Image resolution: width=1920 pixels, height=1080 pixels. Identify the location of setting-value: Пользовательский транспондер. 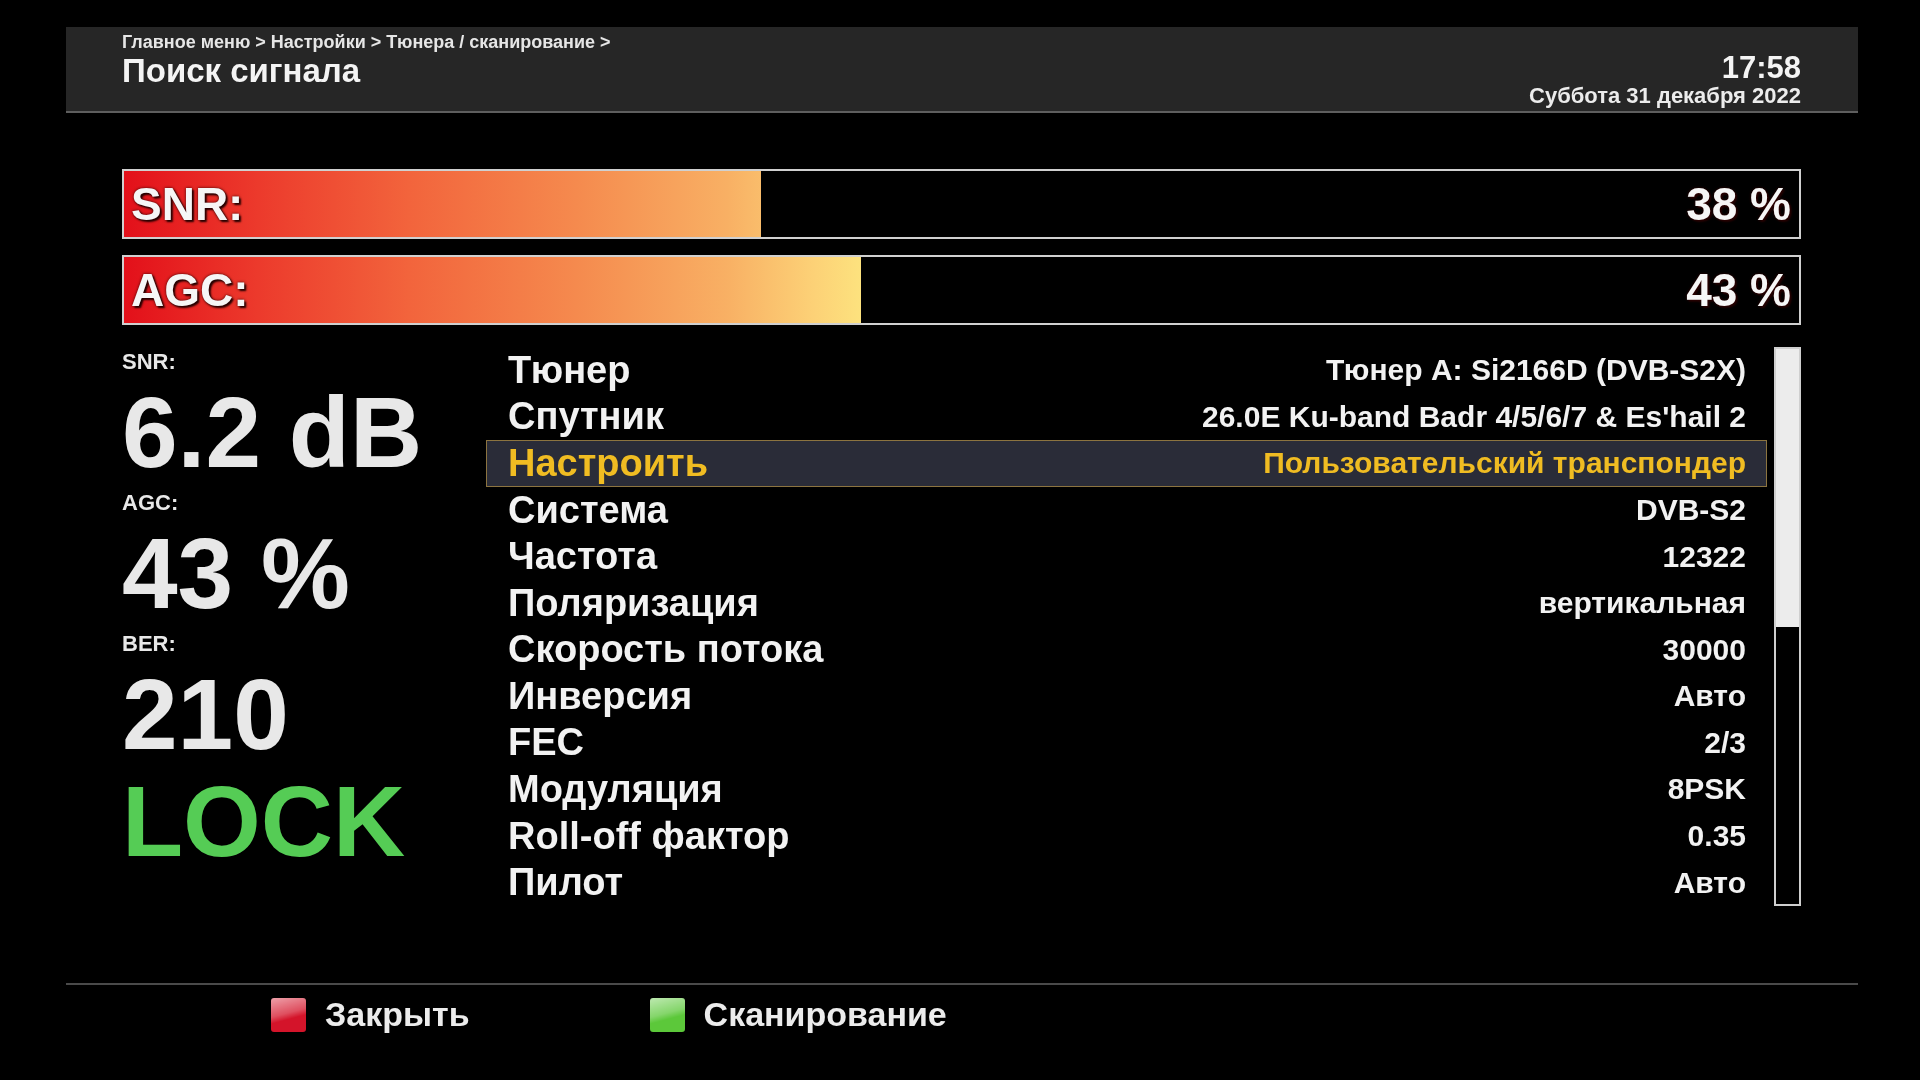
(1504, 463).